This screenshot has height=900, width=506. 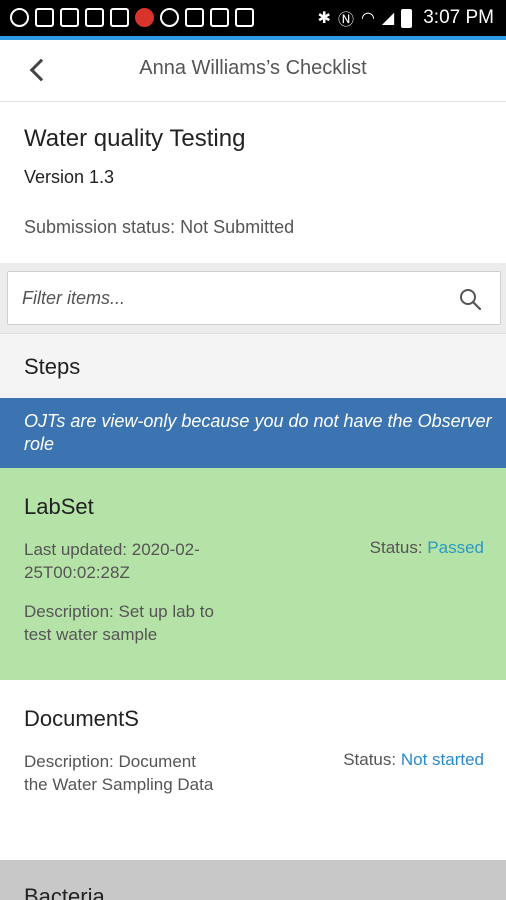 I want to click on filter-box, so click(x=254, y=298).